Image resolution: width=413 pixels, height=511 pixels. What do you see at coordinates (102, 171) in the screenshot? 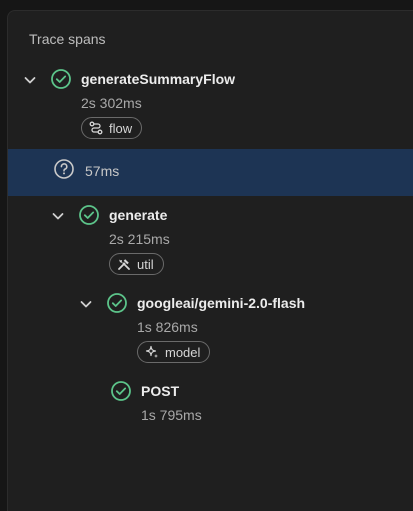
I see `span-duration: 57ms` at bounding box center [102, 171].